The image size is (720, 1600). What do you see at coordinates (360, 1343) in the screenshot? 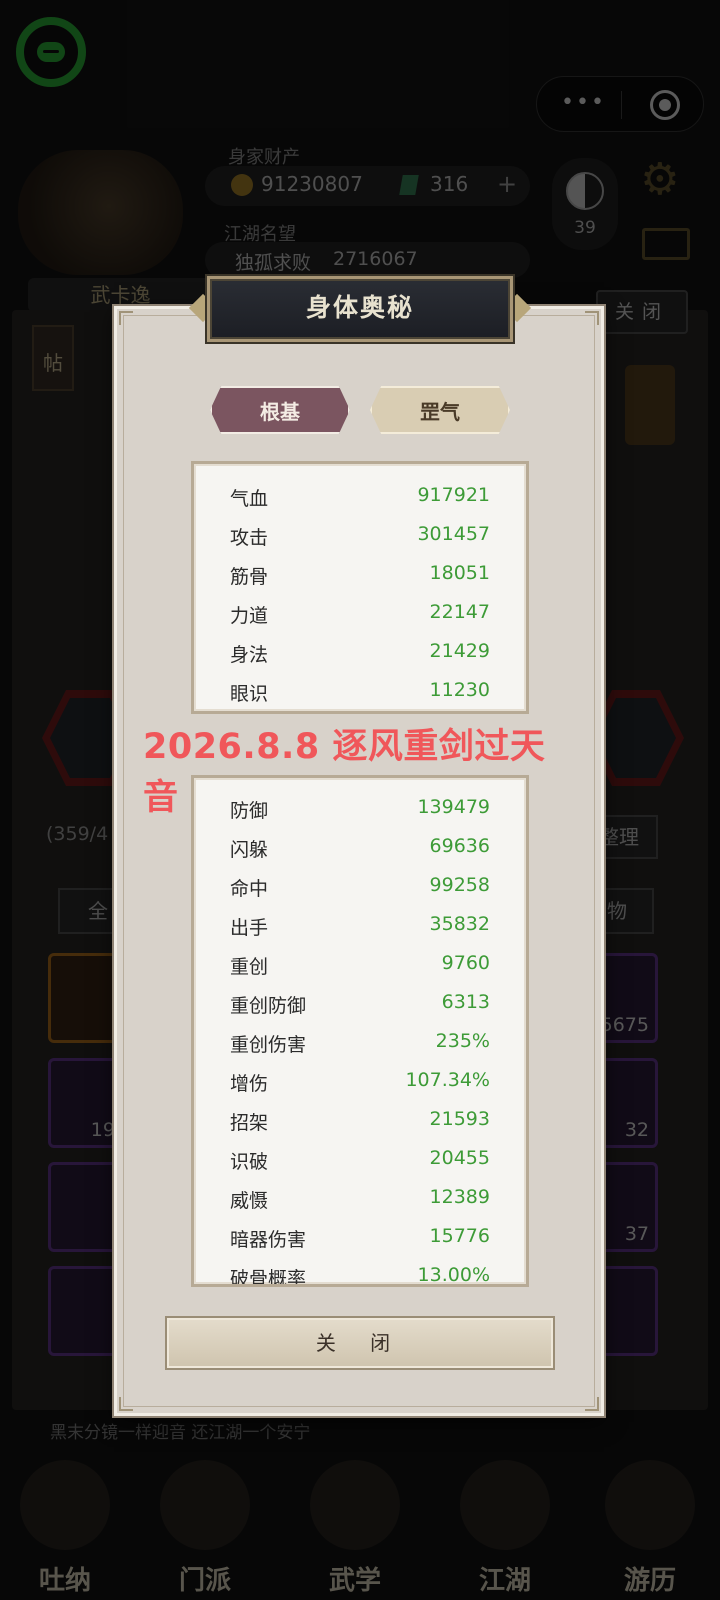
I see `close-button: 关 闭` at bounding box center [360, 1343].